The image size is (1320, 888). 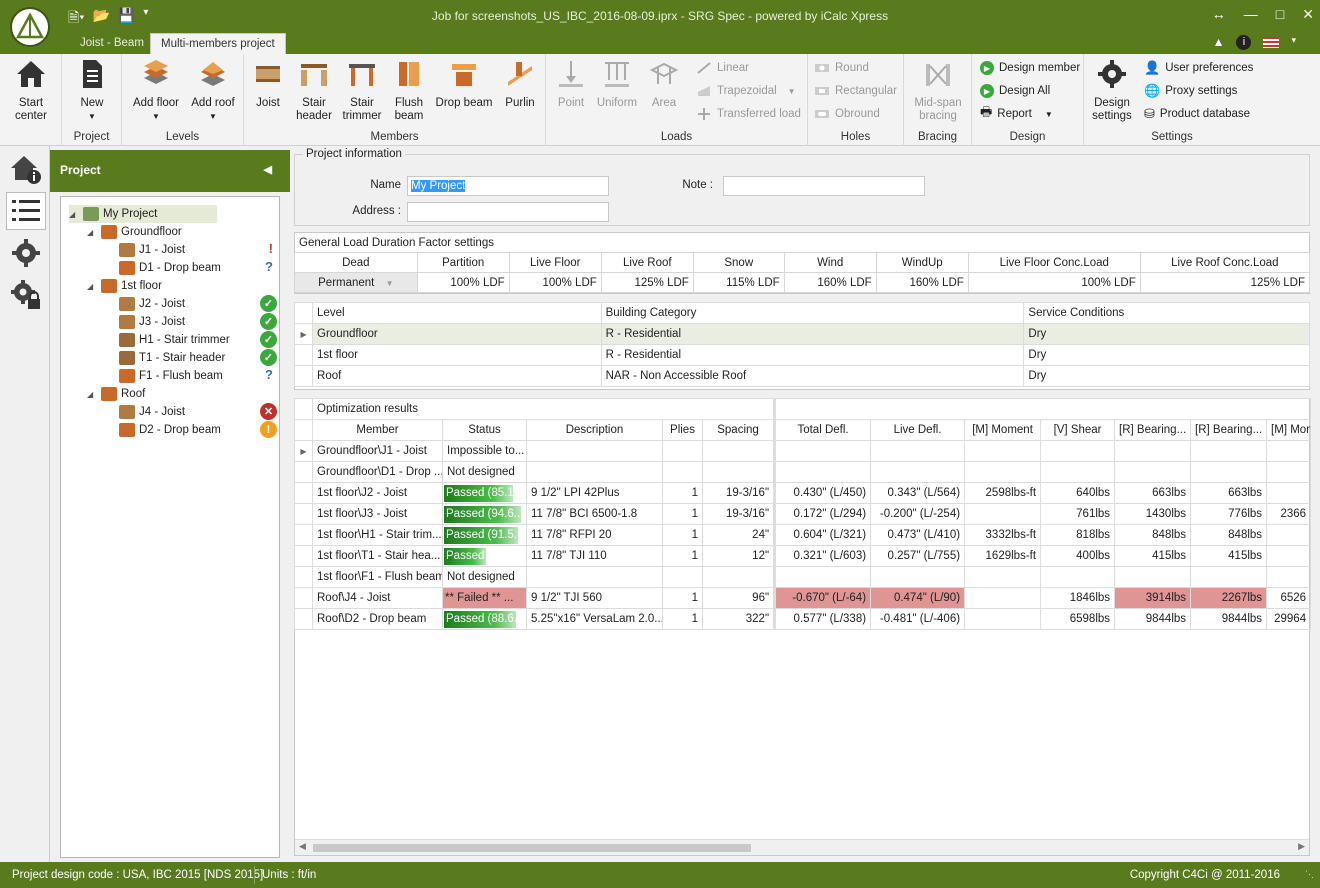 What do you see at coordinates (124, 286) in the screenshot?
I see `tree-level-node: ◢ 1st floor` at bounding box center [124, 286].